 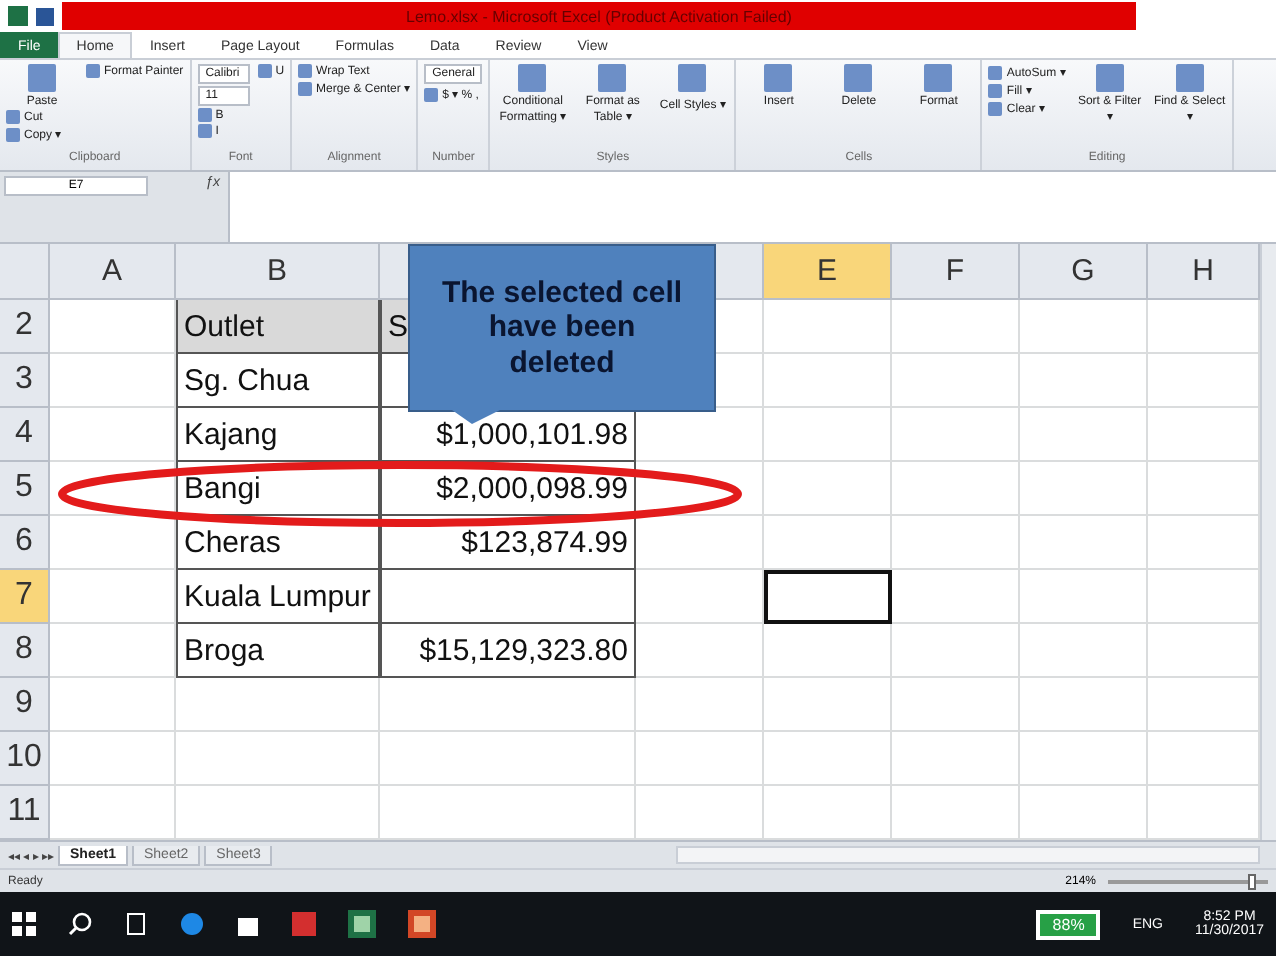 I want to click on table-cell: $1,000,101.98, so click(x=508, y=435).